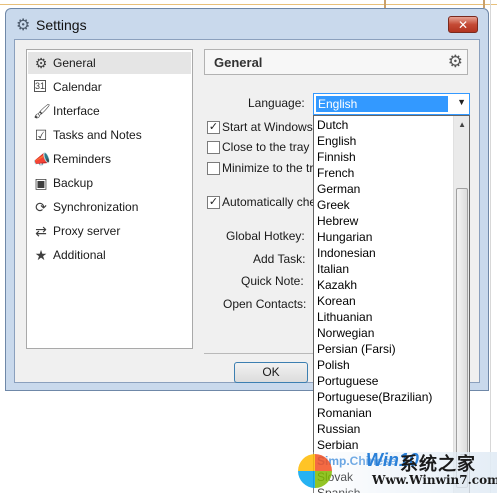 The height and width of the screenshot is (493, 497). I want to click on language-option: Italian, so click(333, 269).